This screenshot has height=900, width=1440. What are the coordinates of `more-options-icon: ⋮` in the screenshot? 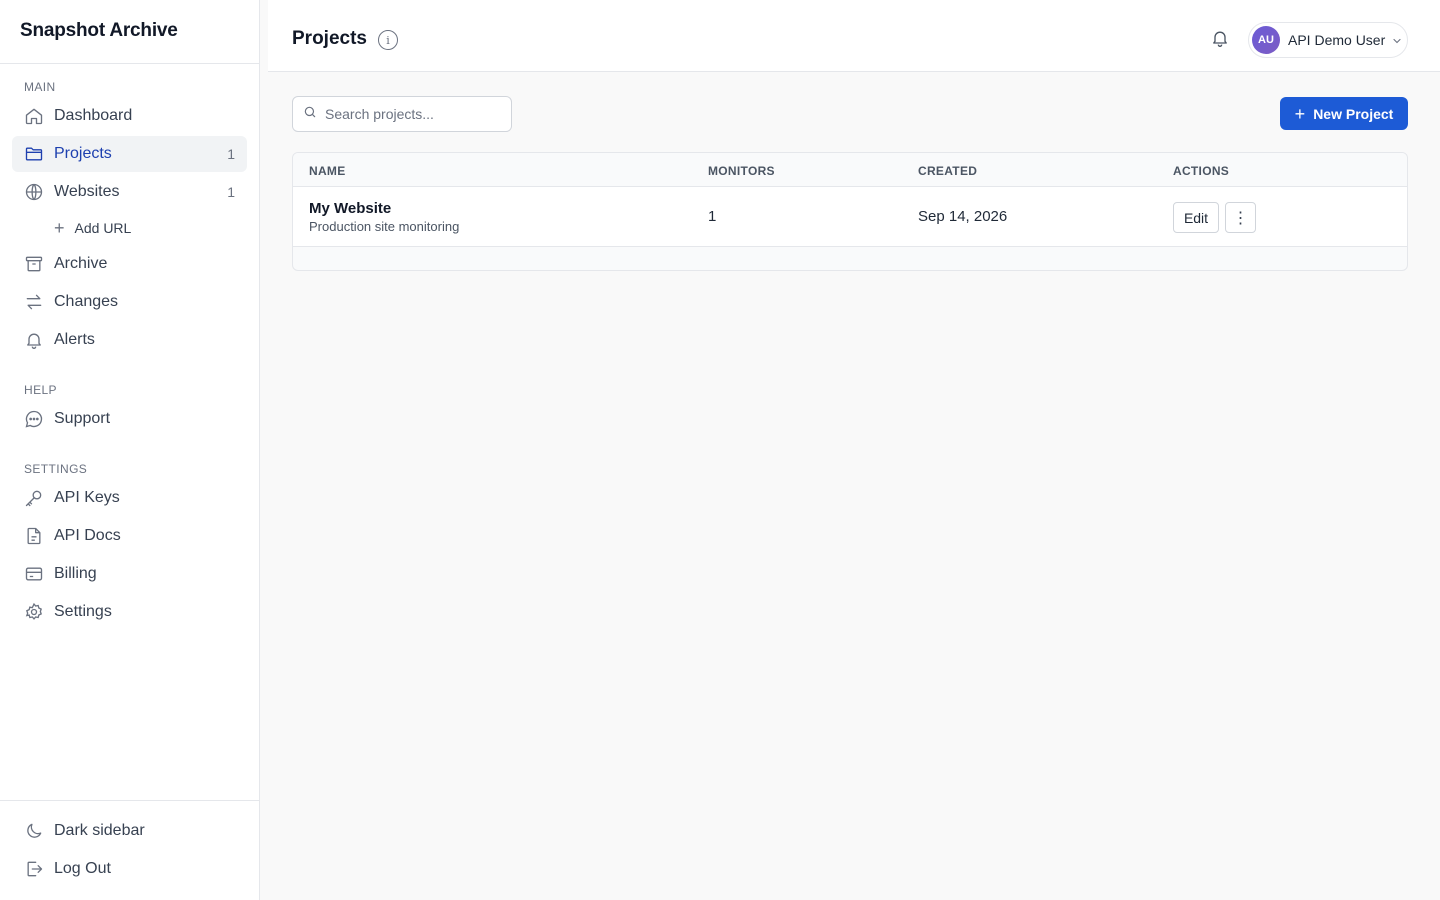 It's located at (1240, 217).